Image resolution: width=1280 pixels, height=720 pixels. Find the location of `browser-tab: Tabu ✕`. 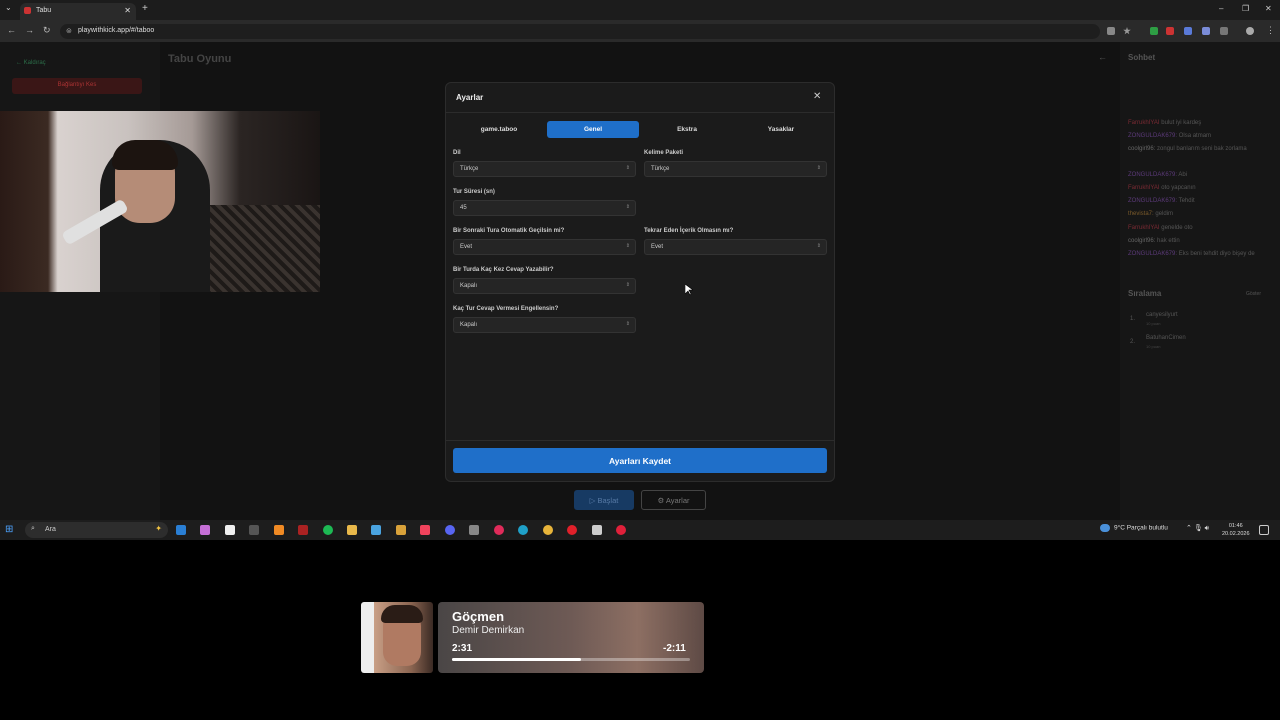

browser-tab: Tabu ✕ is located at coordinates (78, 11).